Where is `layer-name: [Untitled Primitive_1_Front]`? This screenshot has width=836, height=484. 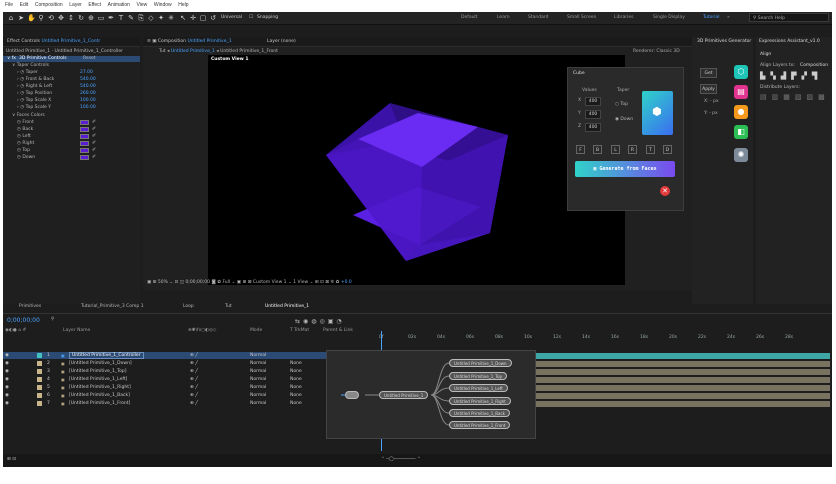 layer-name: [Untitled Primitive_1_Front] is located at coordinates (99, 403).